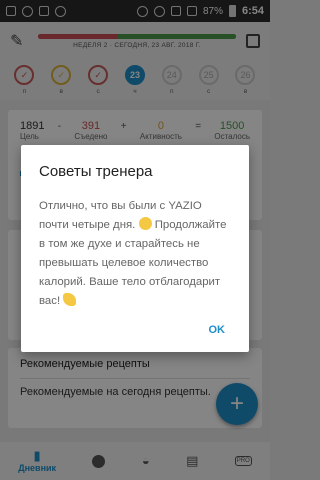 Image resolution: width=320 pixels, height=480 pixels. What do you see at coordinates (70, 299) in the screenshot?
I see `flexed-biceps-emoji-icon` at bounding box center [70, 299].